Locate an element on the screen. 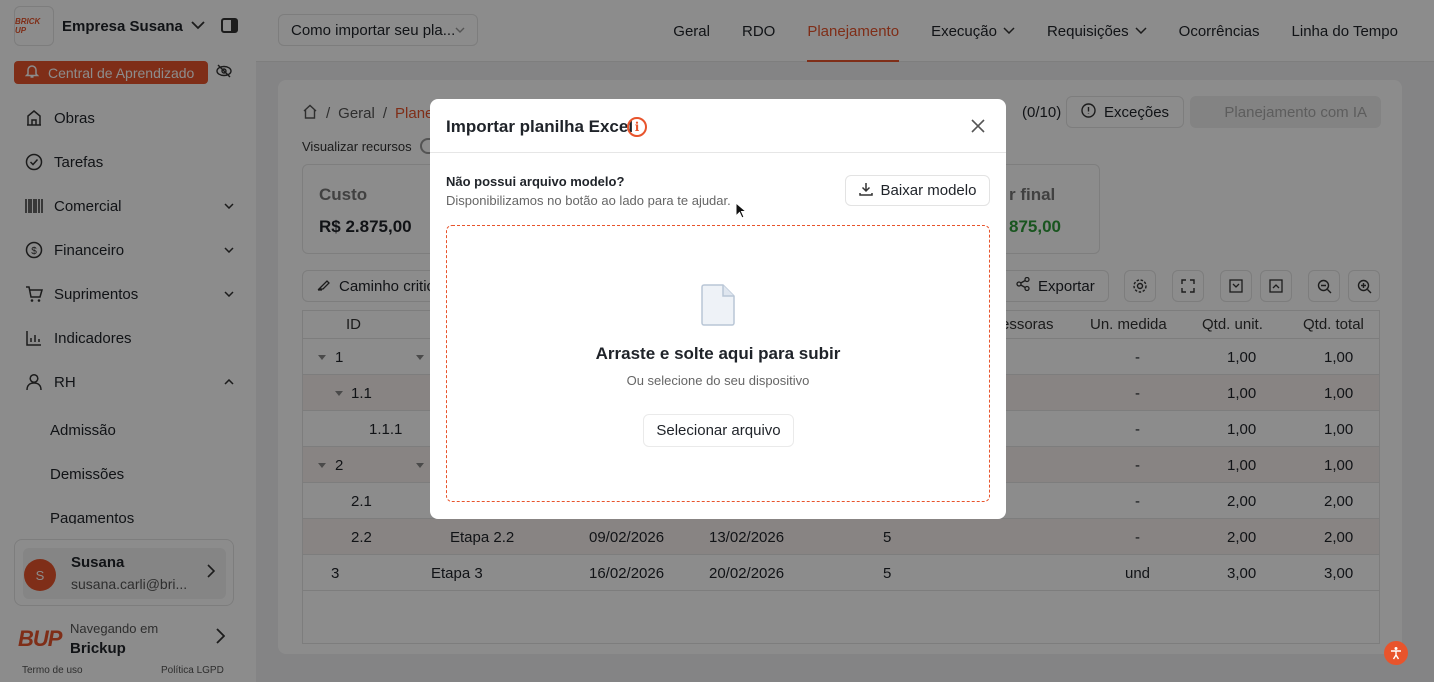  close-icon is located at coordinates (978, 126).